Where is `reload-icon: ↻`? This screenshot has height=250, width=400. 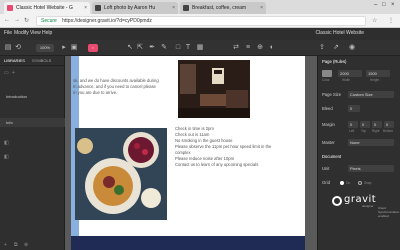
reload-icon: ↻ is located at coordinates (26, 20).